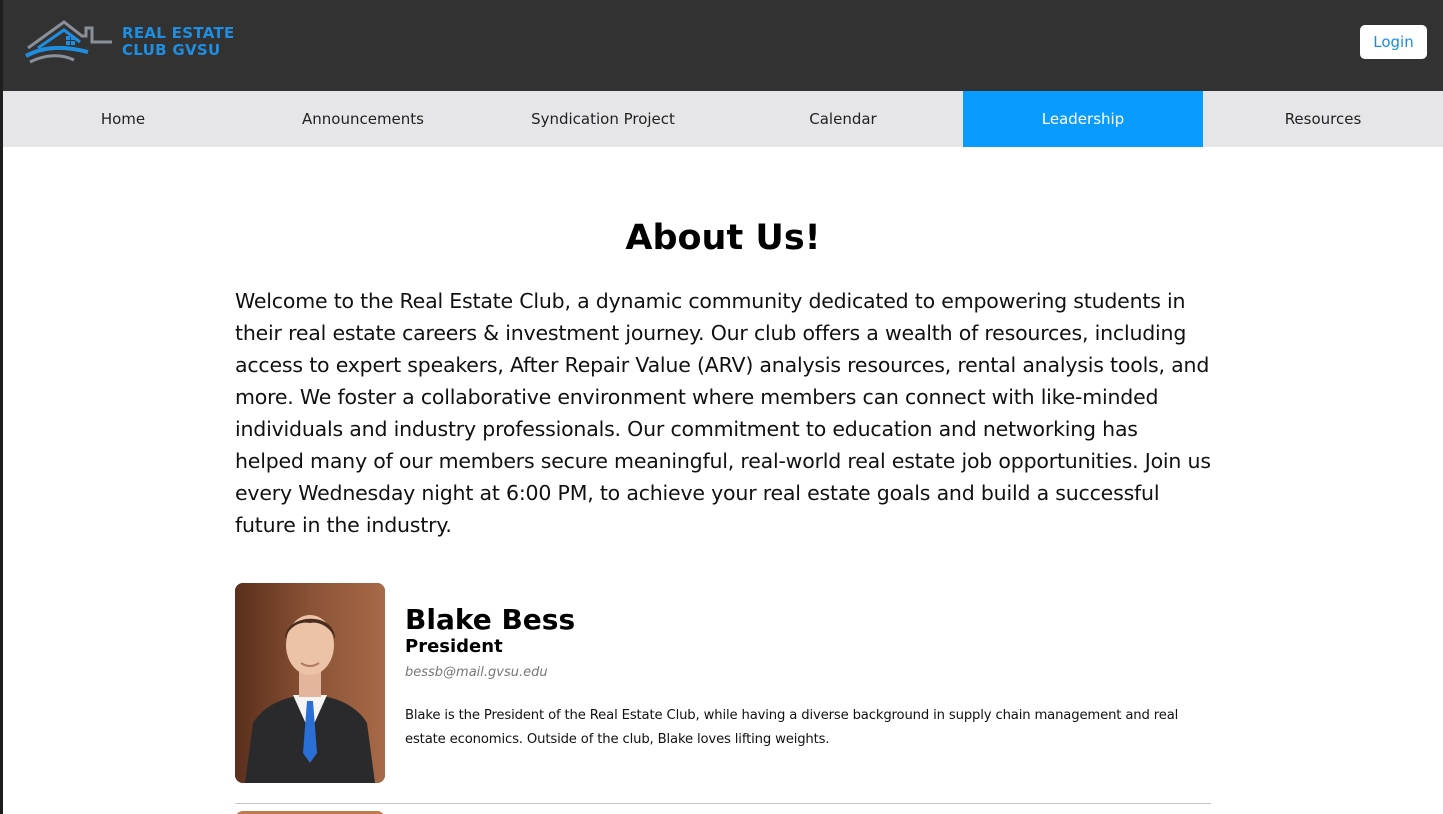 This screenshot has height=814, width=1443. What do you see at coordinates (178, 33) in the screenshot?
I see `logo-text-line1: REAL ESTATE` at bounding box center [178, 33].